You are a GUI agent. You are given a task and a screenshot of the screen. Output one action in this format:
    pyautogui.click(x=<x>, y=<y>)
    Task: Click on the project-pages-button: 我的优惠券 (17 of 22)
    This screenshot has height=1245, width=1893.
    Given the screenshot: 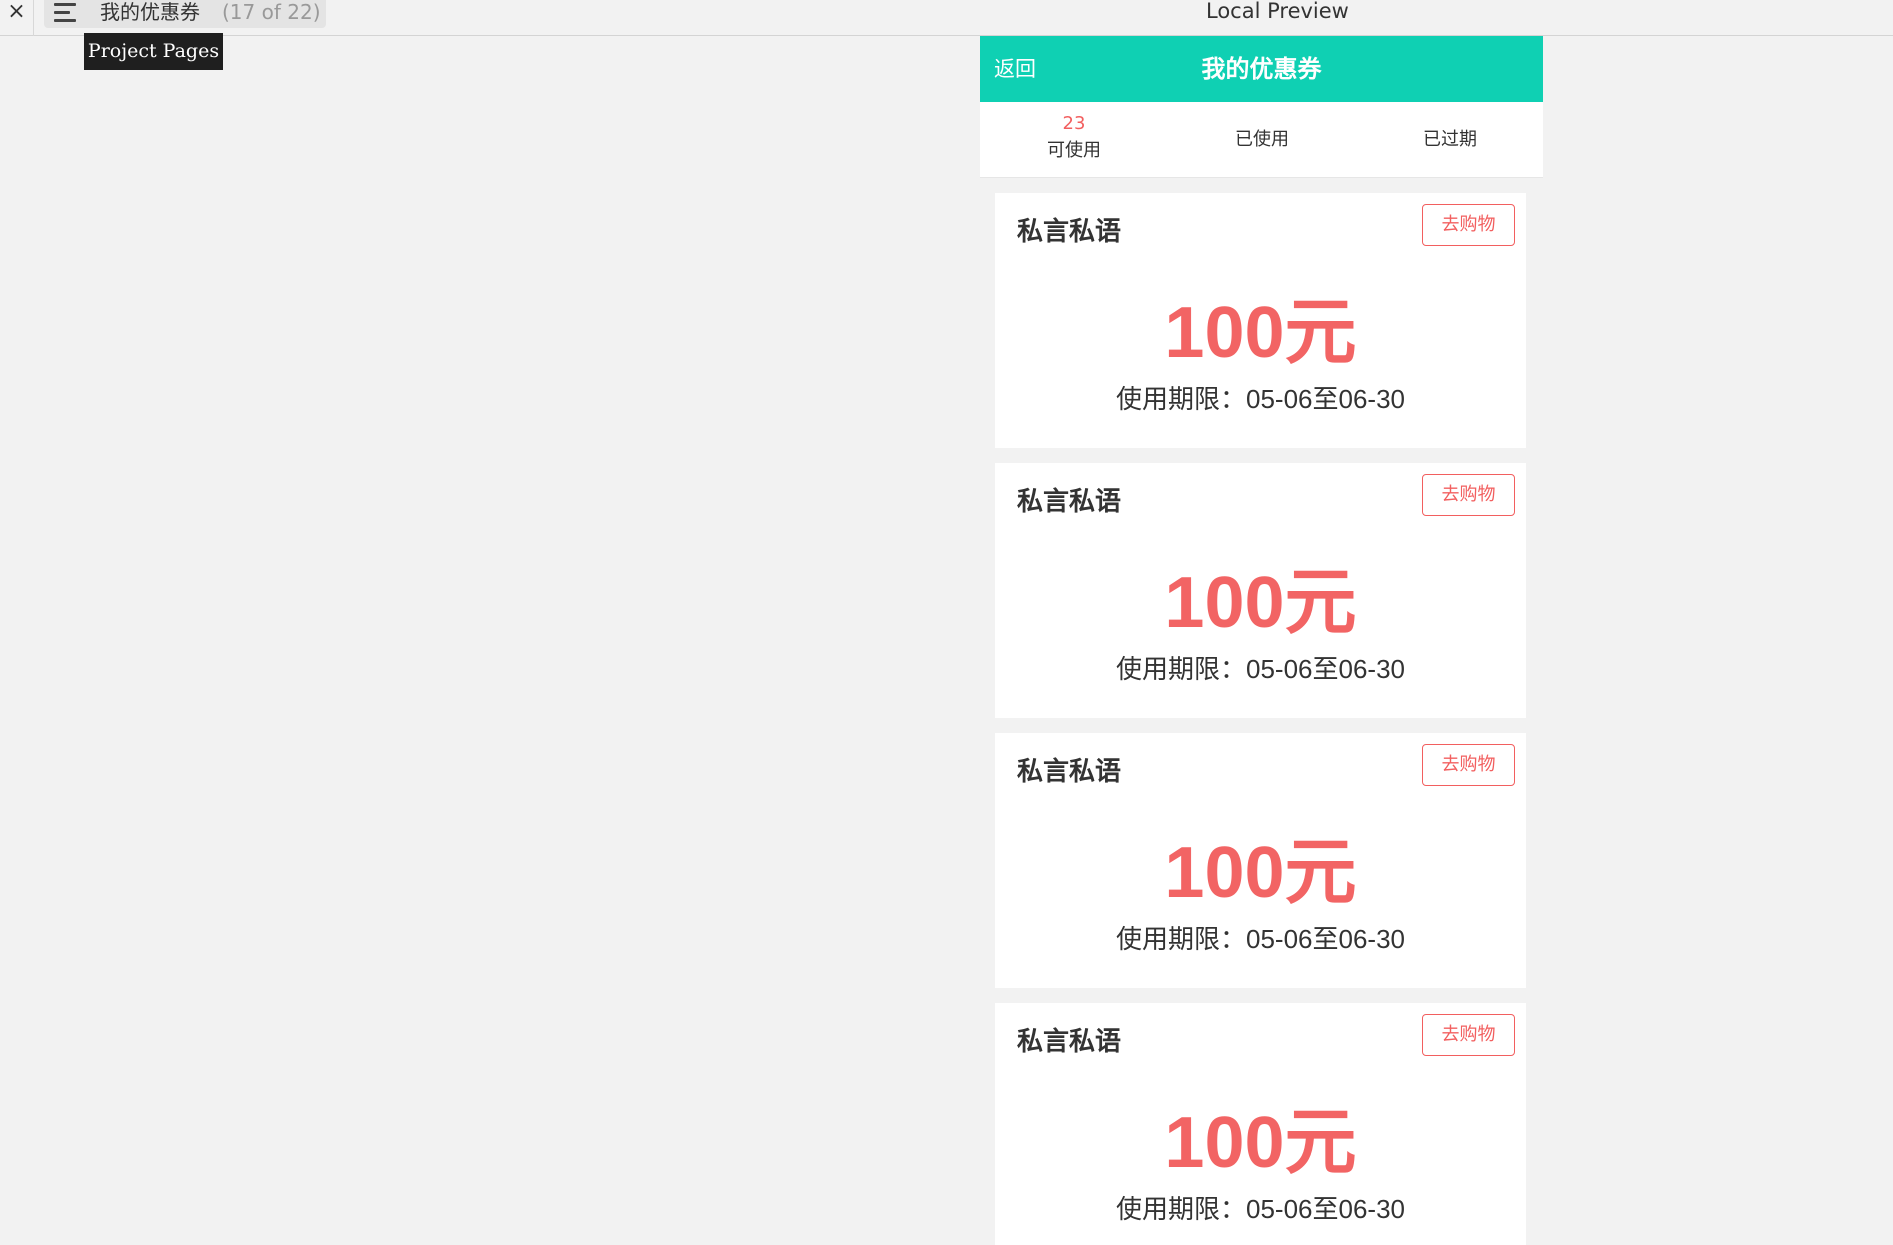 What is the action you would take?
    pyautogui.click(x=185, y=14)
    